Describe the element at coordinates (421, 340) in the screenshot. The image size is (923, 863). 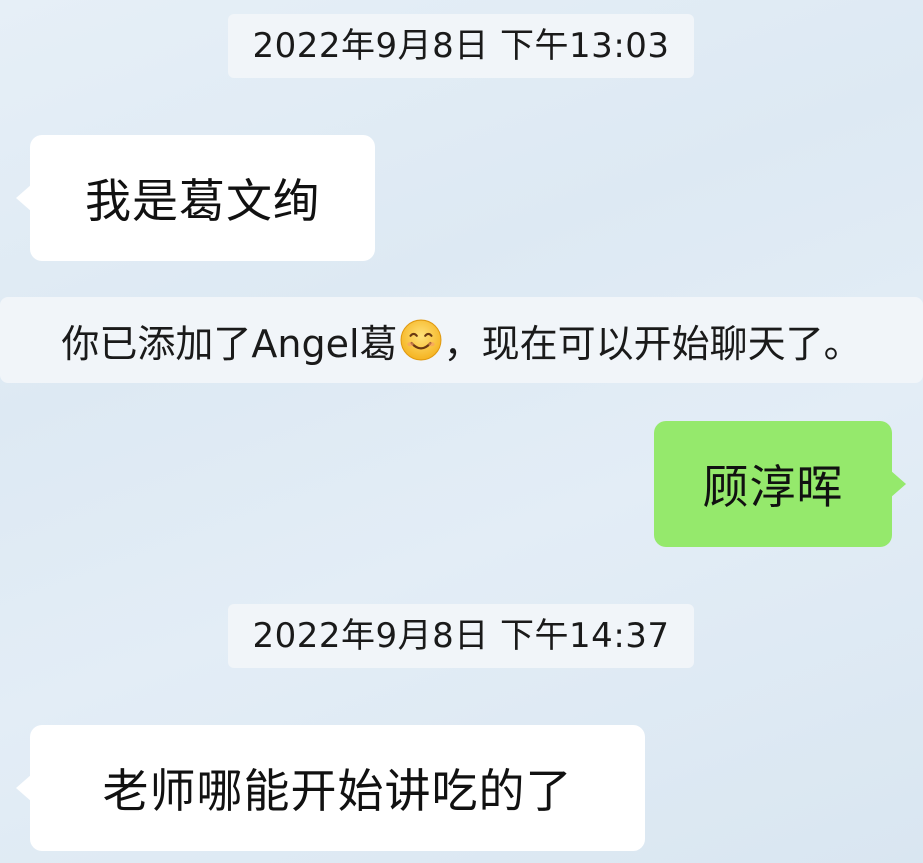
I see `smiling-face-emoji-icon` at that location.